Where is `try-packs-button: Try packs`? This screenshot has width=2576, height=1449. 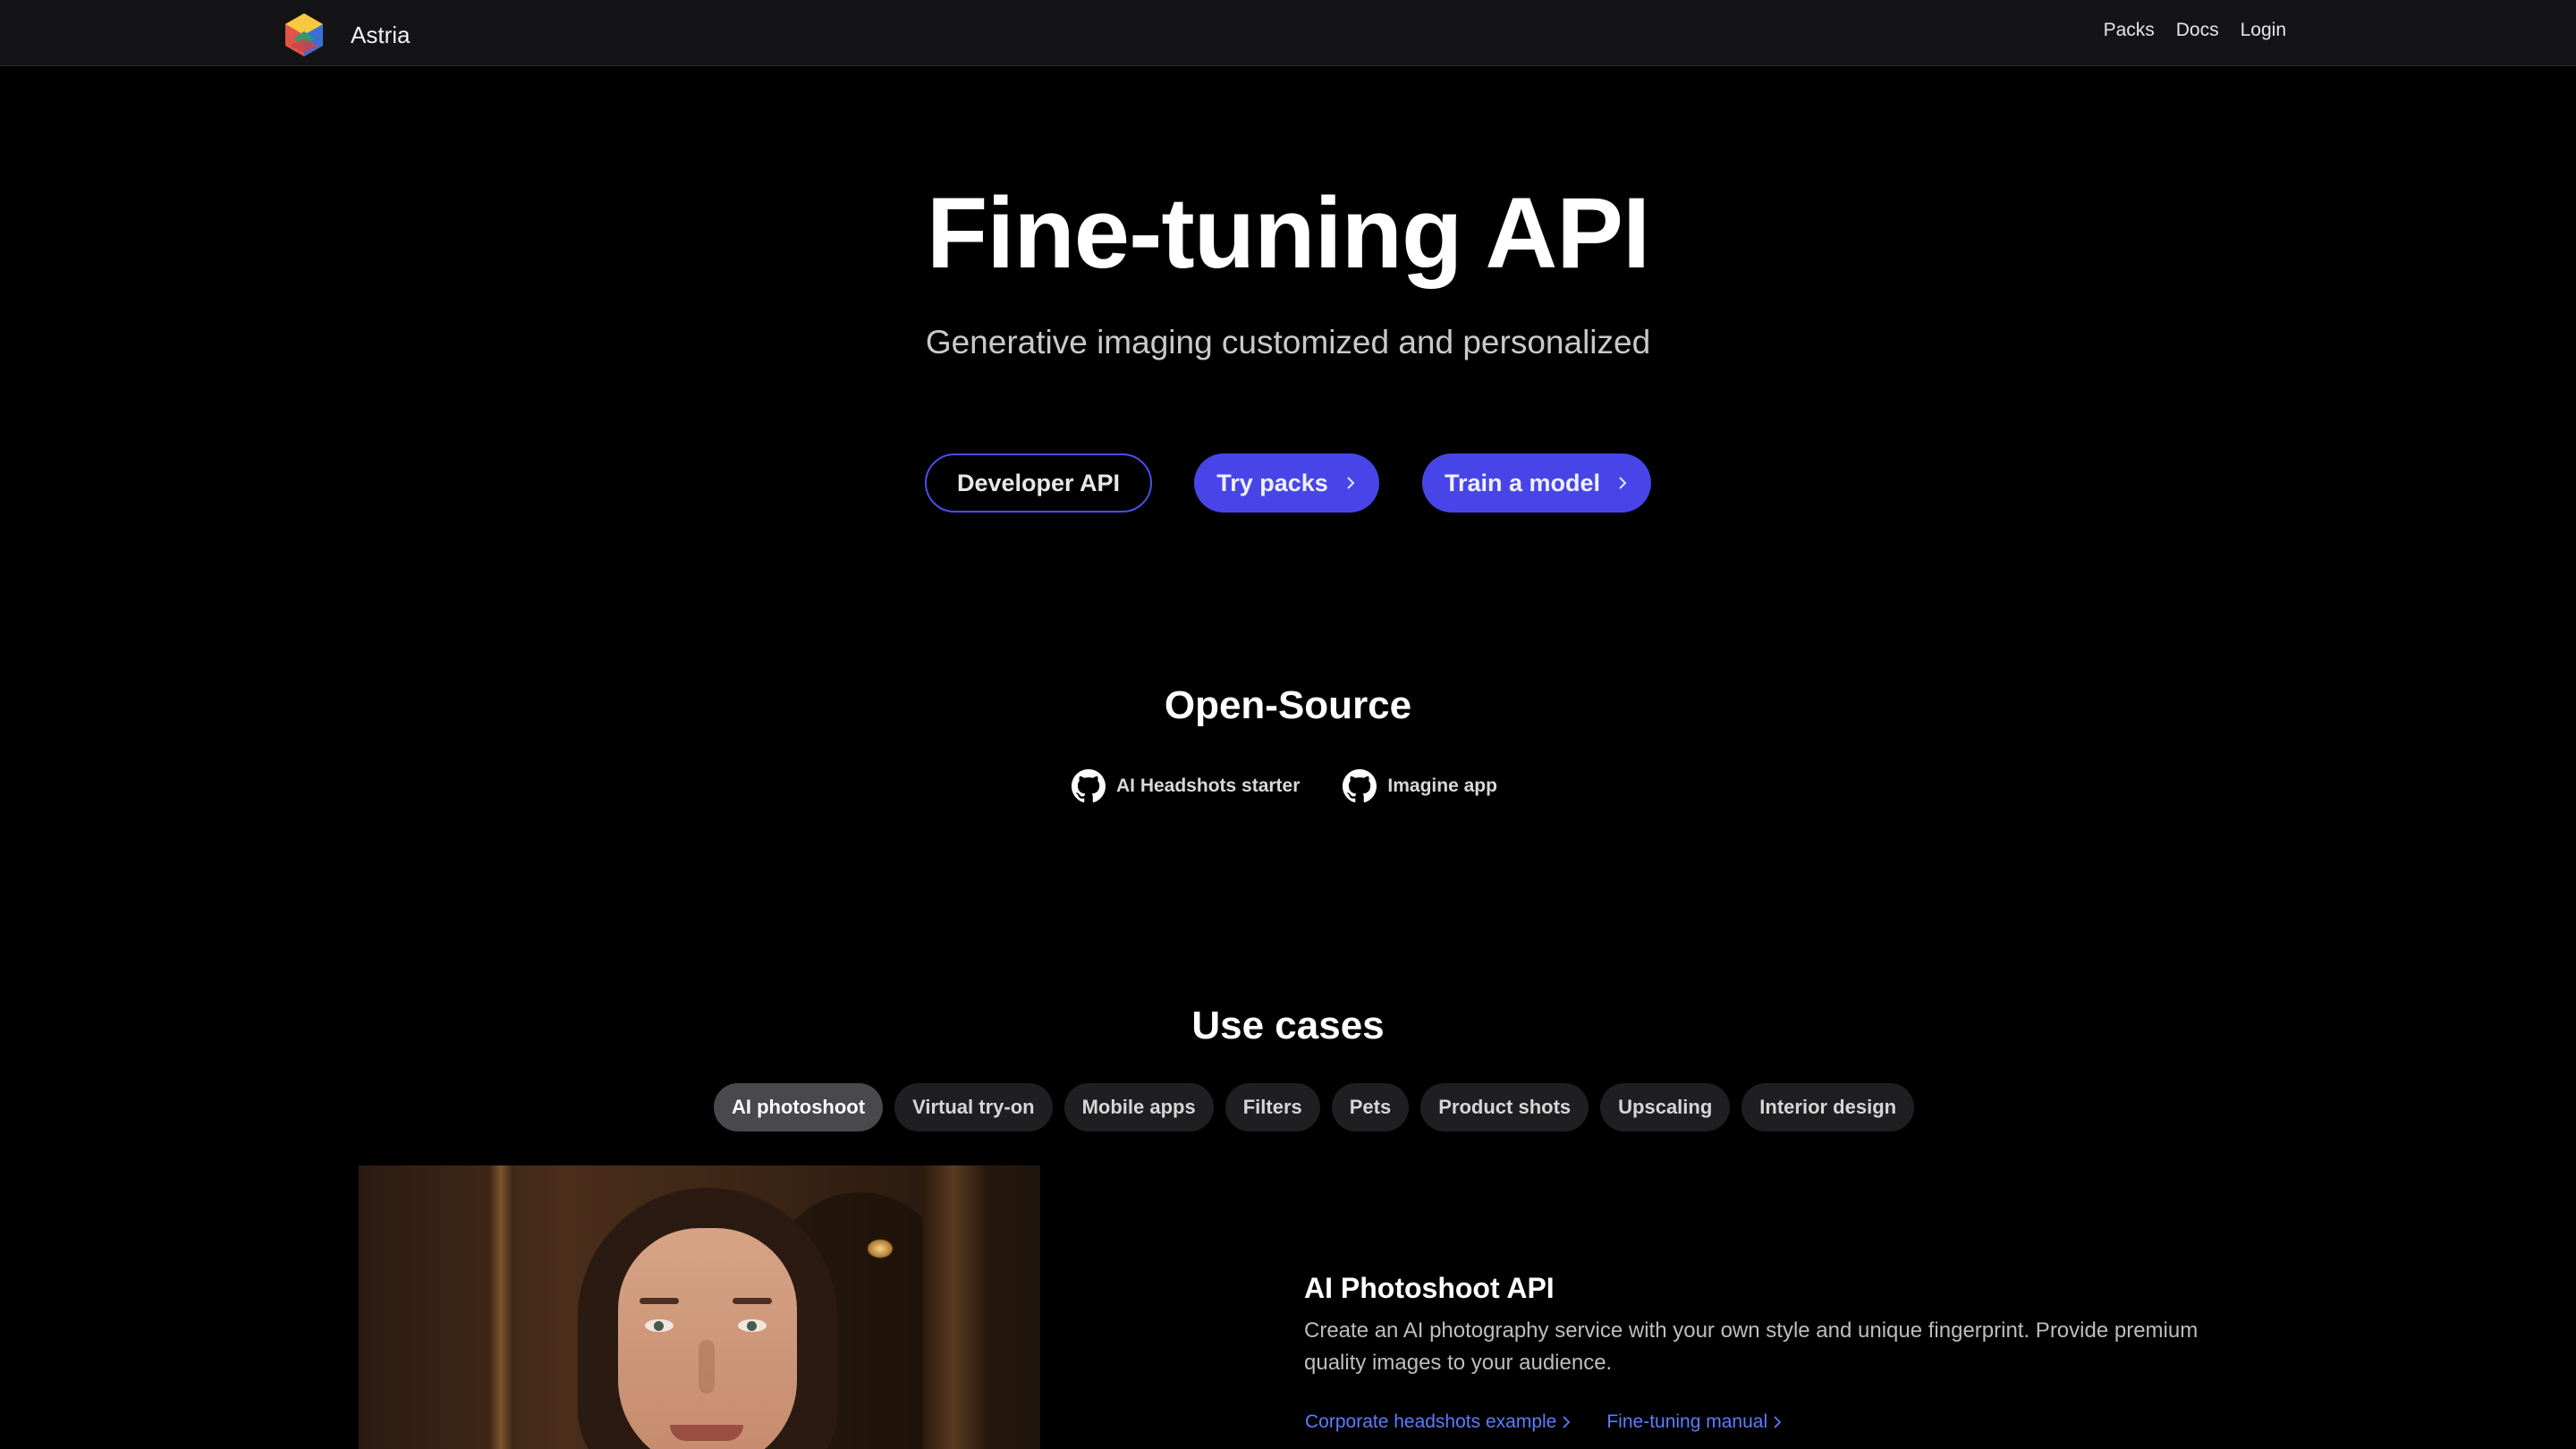
try-packs-button: Try packs is located at coordinates (1286, 483).